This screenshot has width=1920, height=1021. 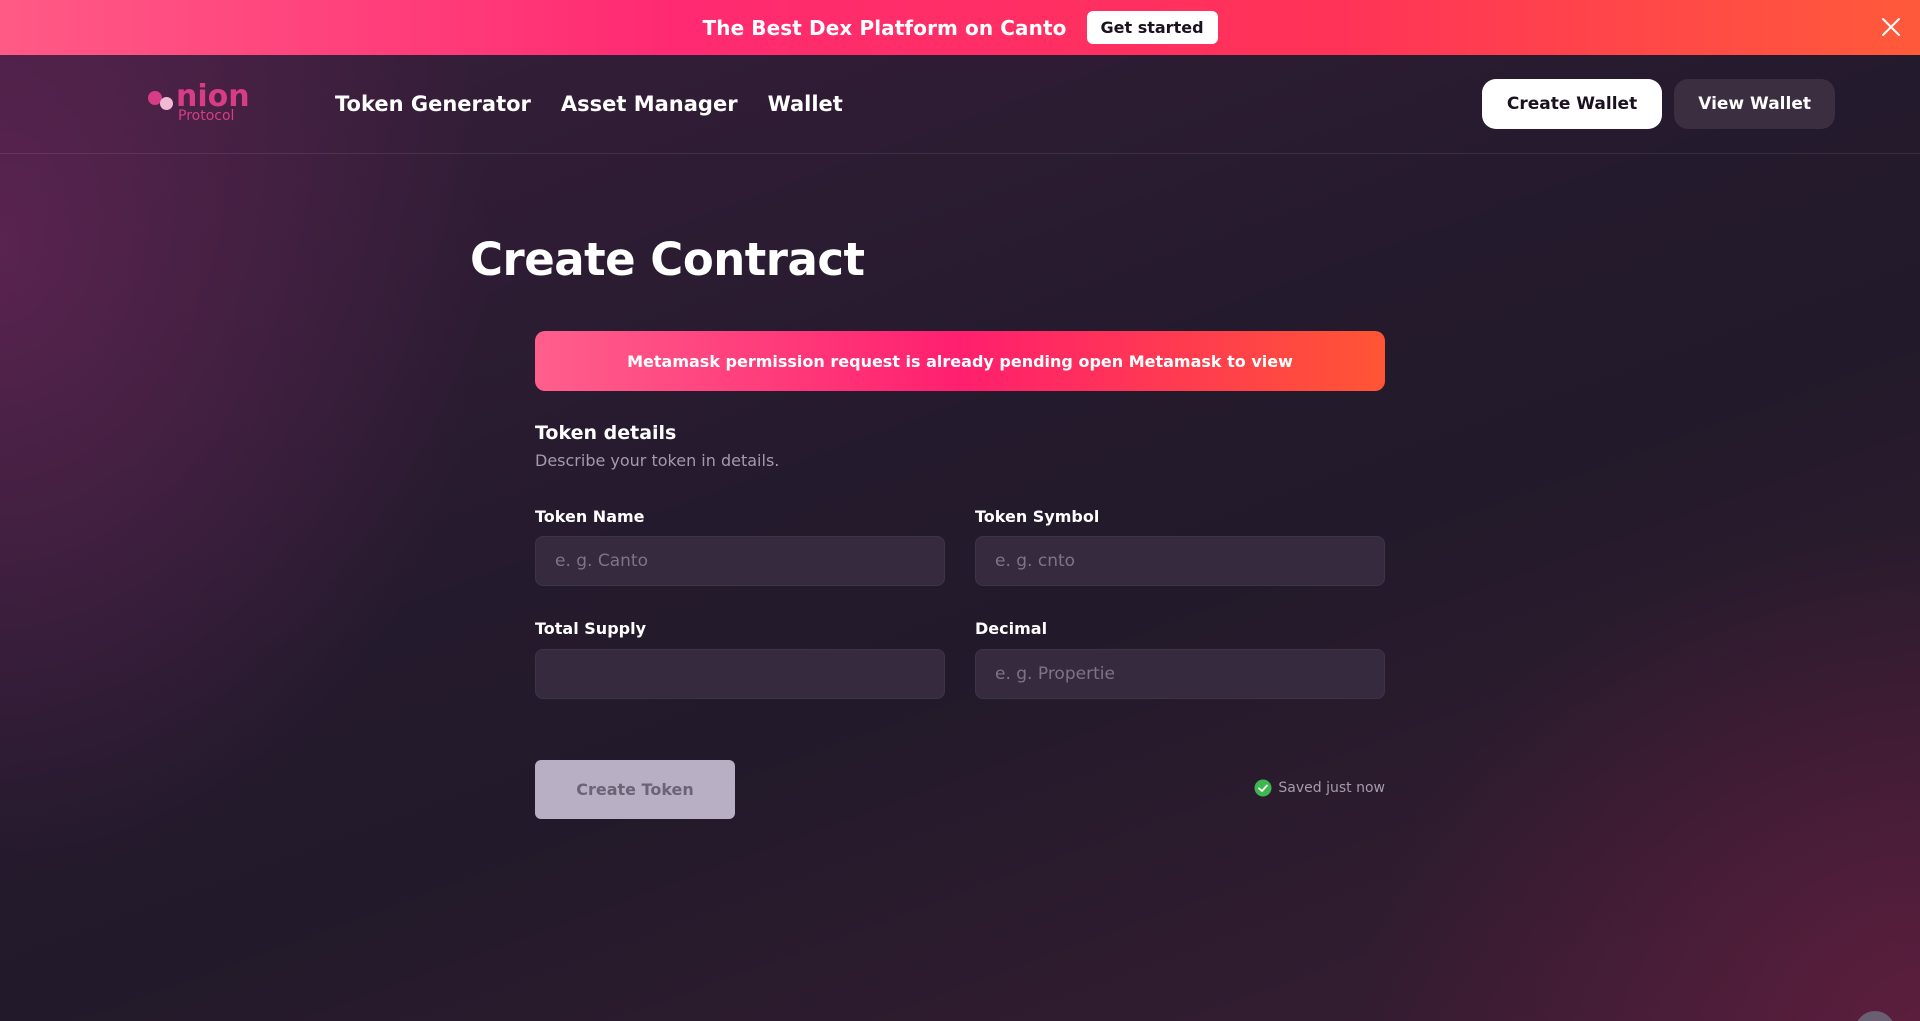 What do you see at coordinates (1011, 628) in the screenshot?
I see `decimal-label: Decimal` at bounding box center [1011, 628].